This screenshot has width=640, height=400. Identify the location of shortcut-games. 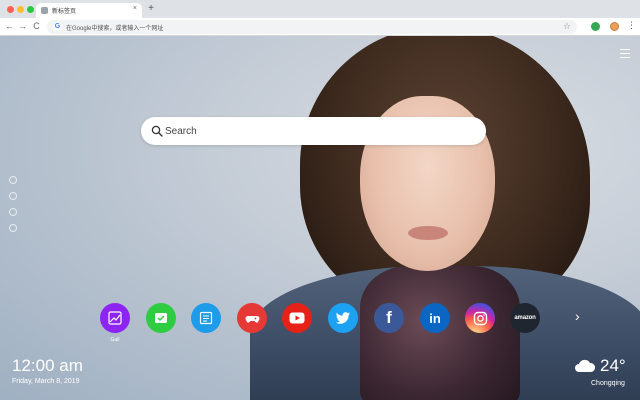
(252, 318).